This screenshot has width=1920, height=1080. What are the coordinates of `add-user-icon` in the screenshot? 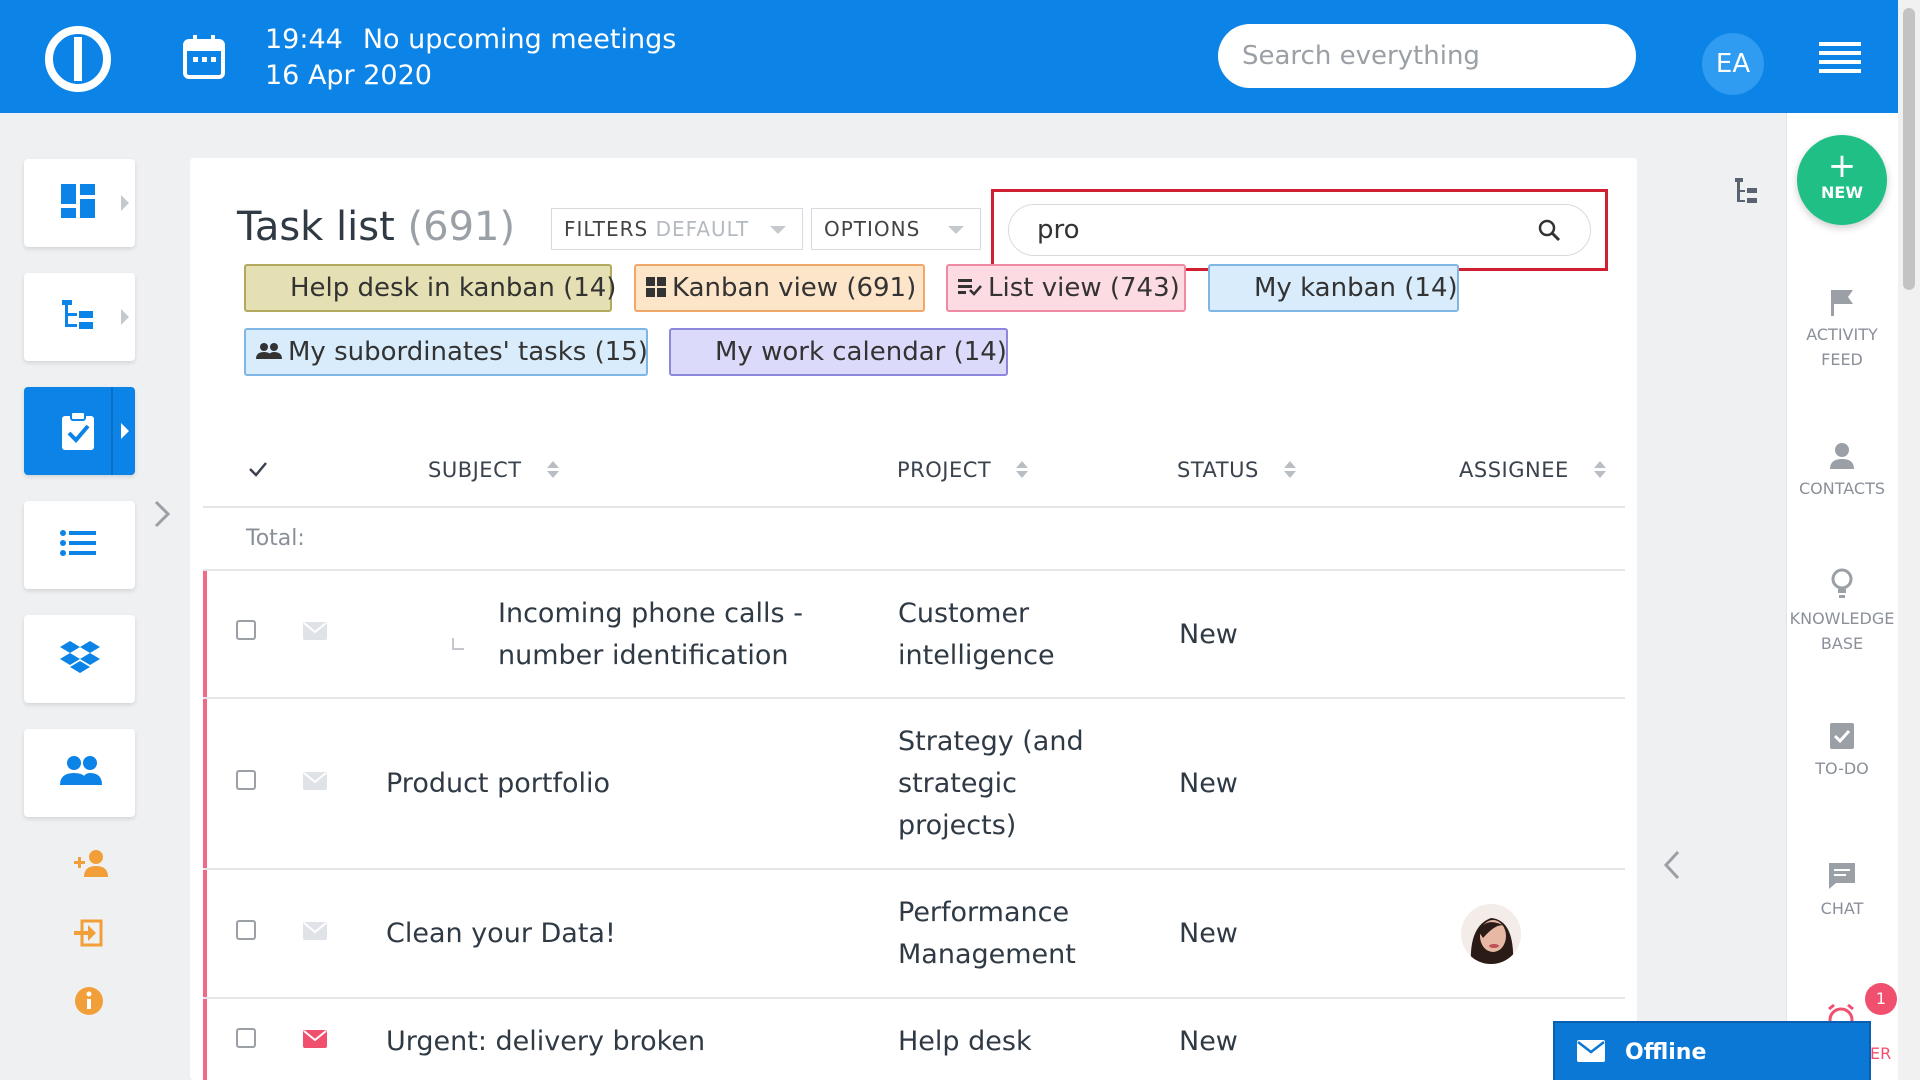 It's located at (92, 865).